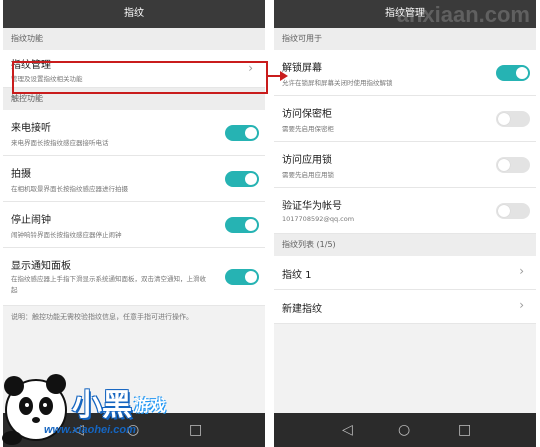 This screenshot has width=540, height=447. Describe the element at coordinates (307, 160) in the screenshot. I see `item-title: 访问应用锁` at that location.